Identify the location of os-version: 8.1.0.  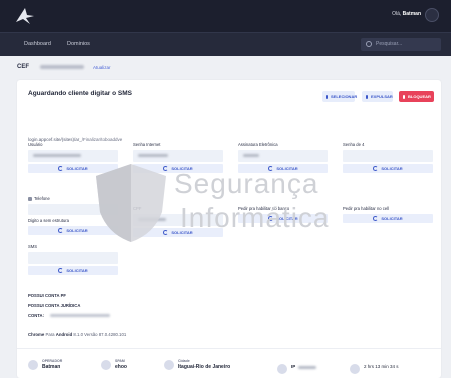
(78, 334).